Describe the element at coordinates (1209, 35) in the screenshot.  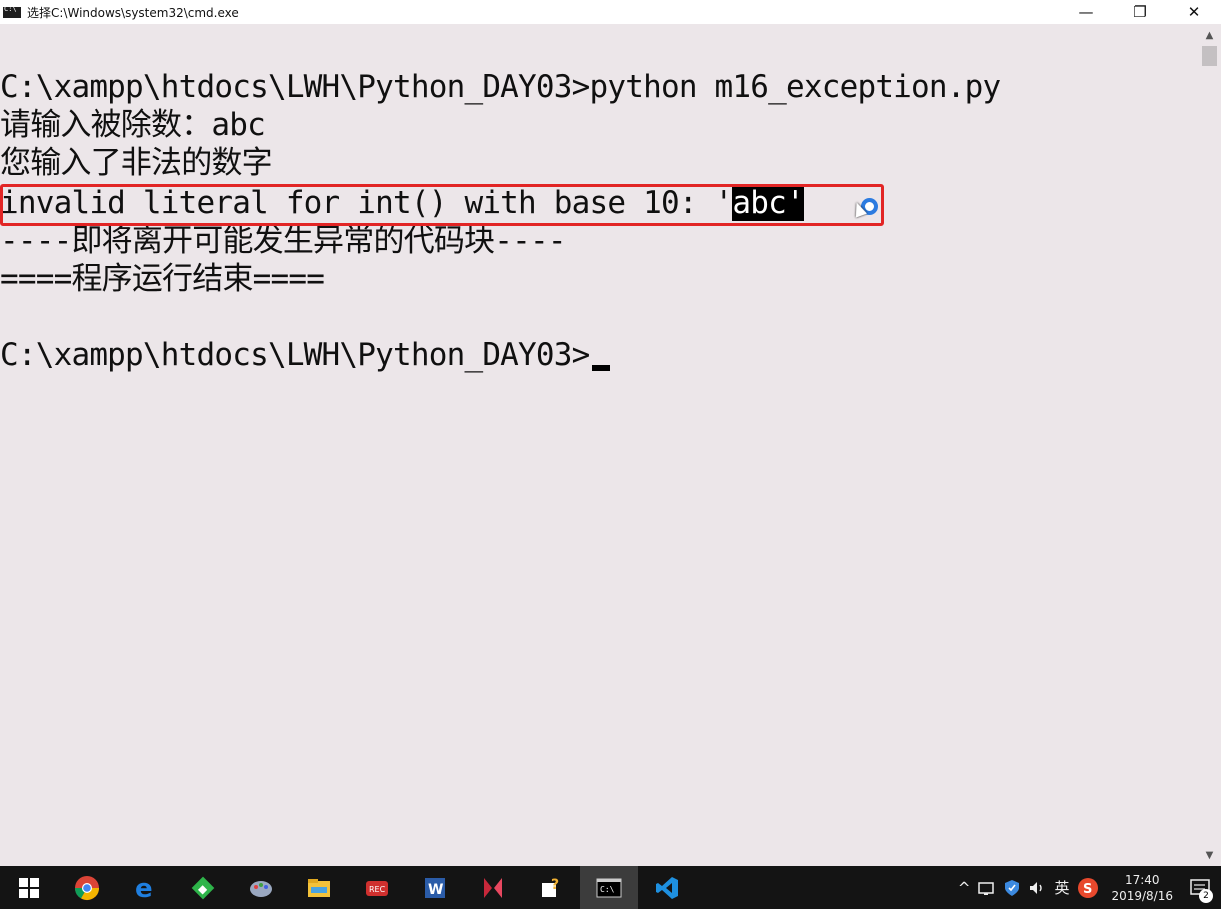
I see `scroll-up-arrow-icon: ▲` at that location.